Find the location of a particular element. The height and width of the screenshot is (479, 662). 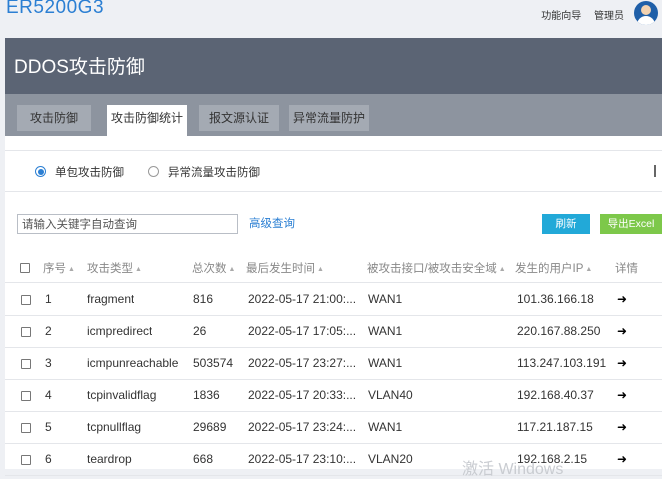

cell-type: teardrop is located at coordinates (109, 459).